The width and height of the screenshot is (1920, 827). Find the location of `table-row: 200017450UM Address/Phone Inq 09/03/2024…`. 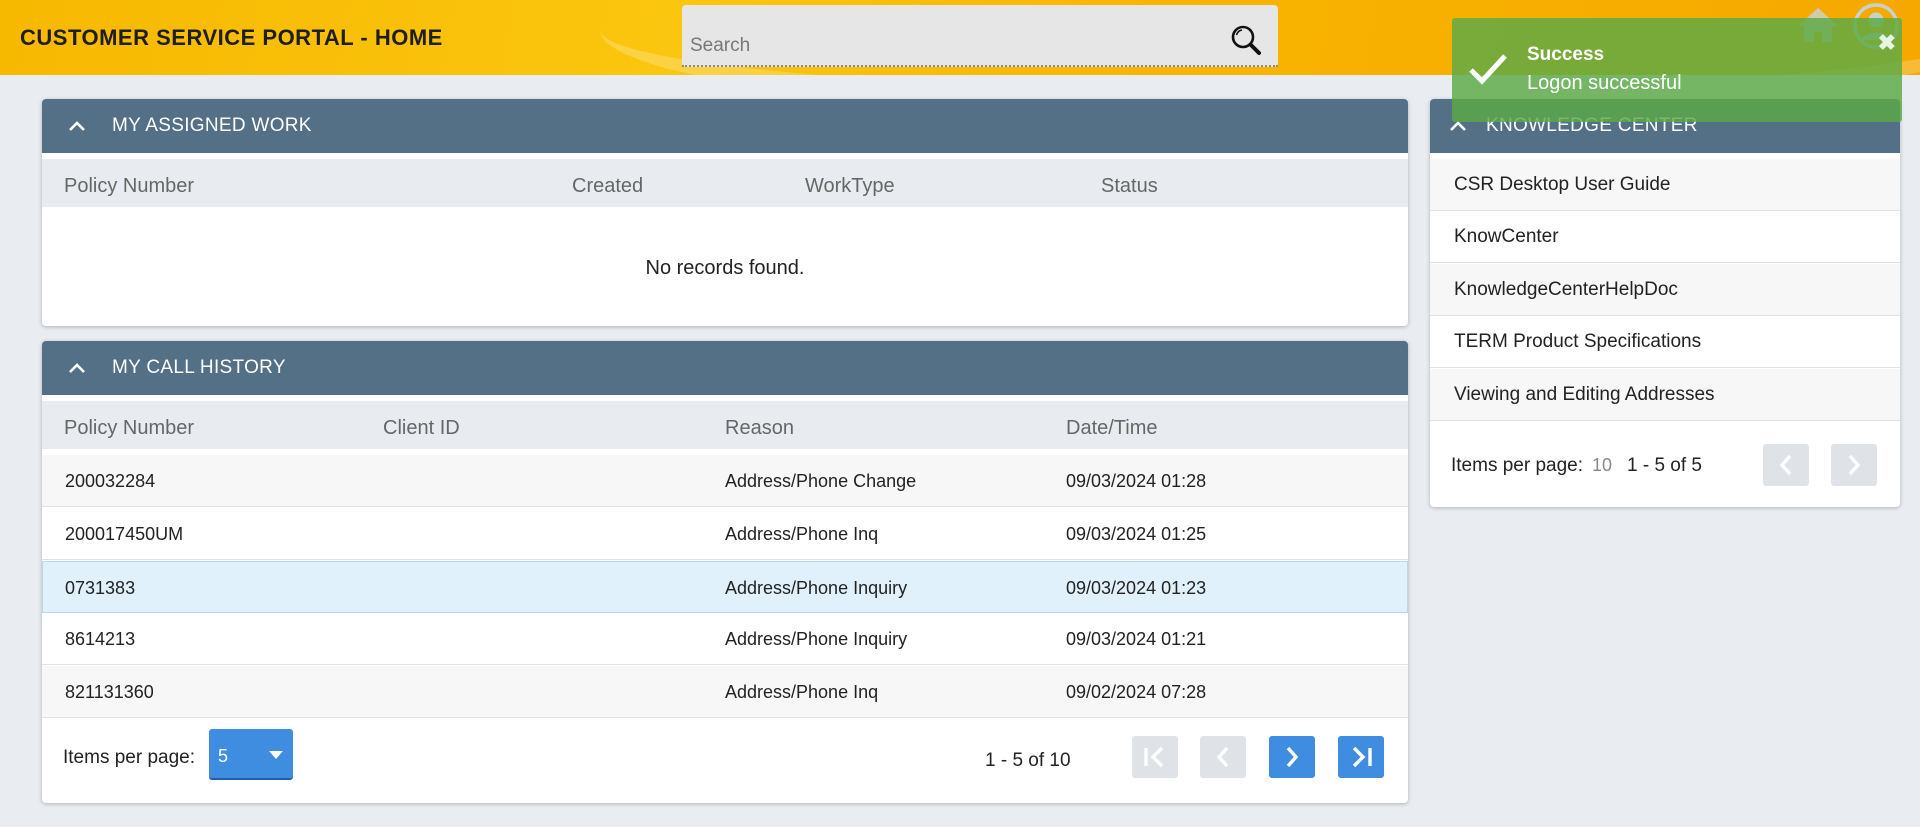

table-row: 200017450UM Address/Phone Inq 09/03/2024… is located at coordinates (725, 534).